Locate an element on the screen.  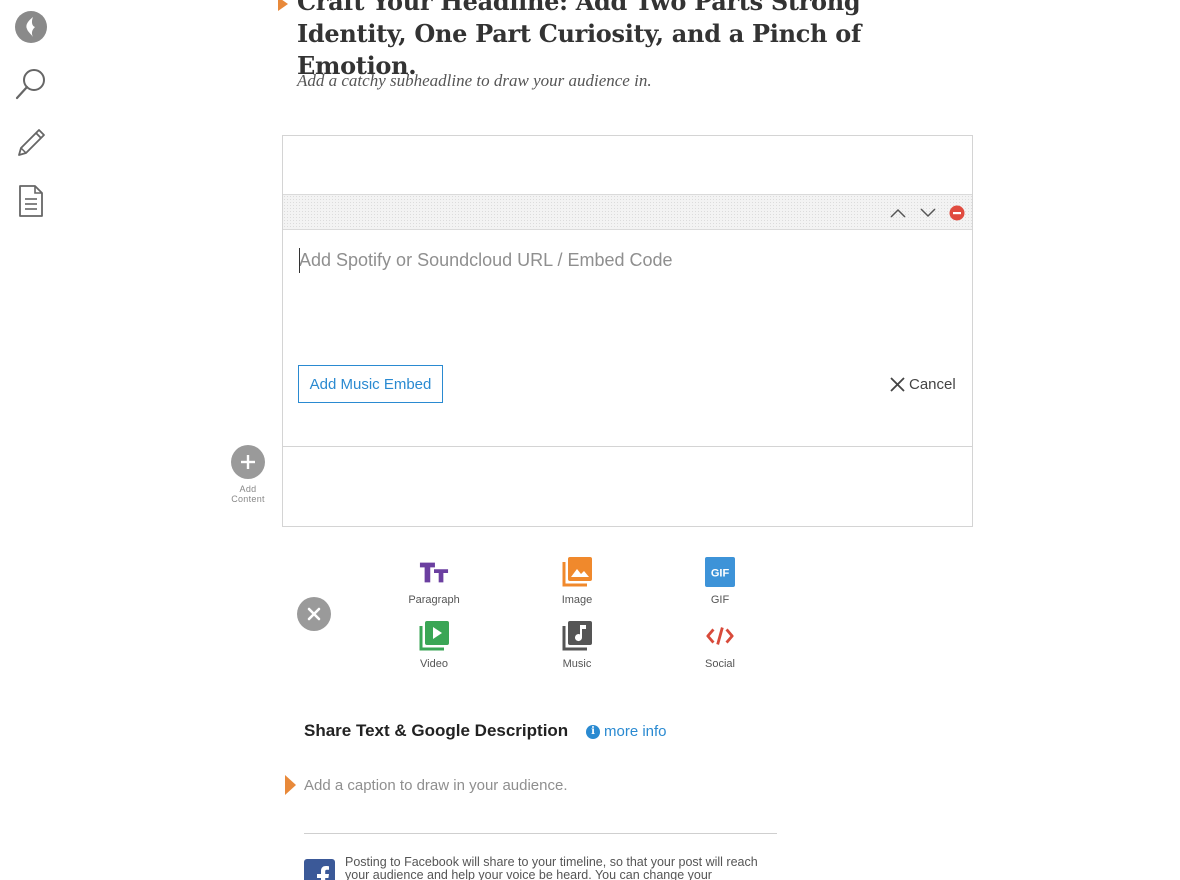
cancel-label: Cancel is located at coordinates (932, 384).